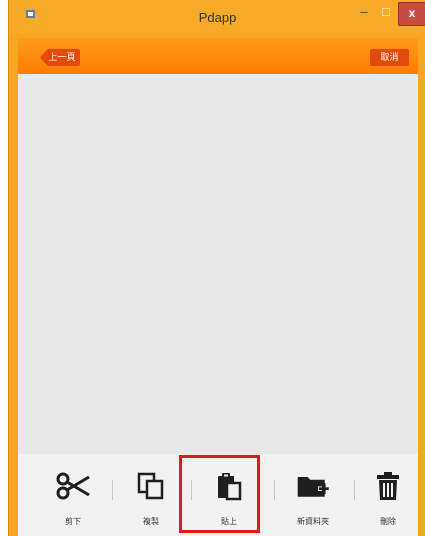 This screenshot has width=425, height=536. I want to click on app-header-bar: 上一頁 取消, so click(218, 56).